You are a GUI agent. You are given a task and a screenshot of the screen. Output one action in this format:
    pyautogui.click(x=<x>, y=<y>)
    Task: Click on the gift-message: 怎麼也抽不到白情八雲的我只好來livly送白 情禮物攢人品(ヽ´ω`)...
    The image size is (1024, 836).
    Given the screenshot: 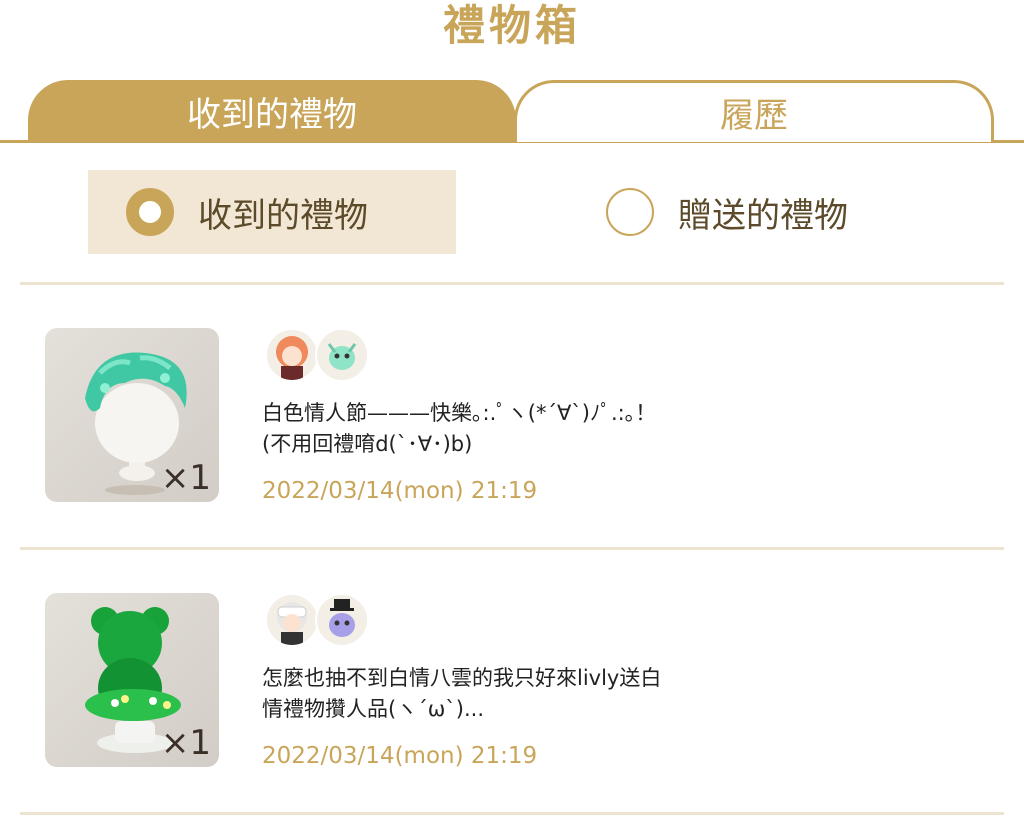 What is the action you would take?
    pyautogui.click(x=542, y=694)
    